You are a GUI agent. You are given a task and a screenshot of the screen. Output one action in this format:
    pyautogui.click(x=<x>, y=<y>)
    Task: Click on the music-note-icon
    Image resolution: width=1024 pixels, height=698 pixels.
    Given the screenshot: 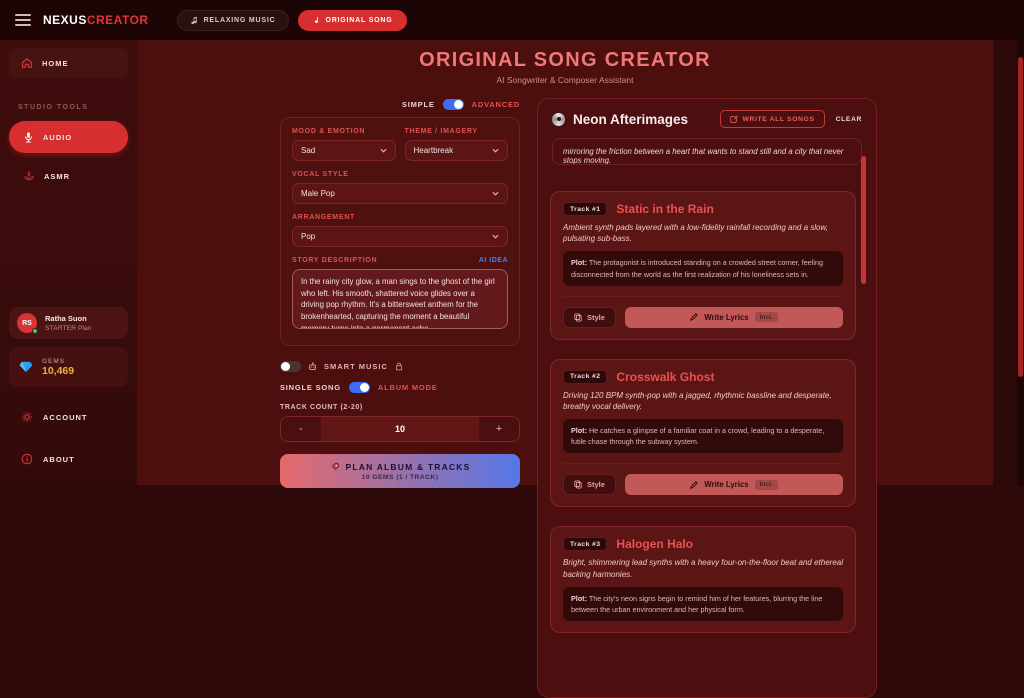 What is the action you would take?
    pyautogui.click(x=316, y=20)
    